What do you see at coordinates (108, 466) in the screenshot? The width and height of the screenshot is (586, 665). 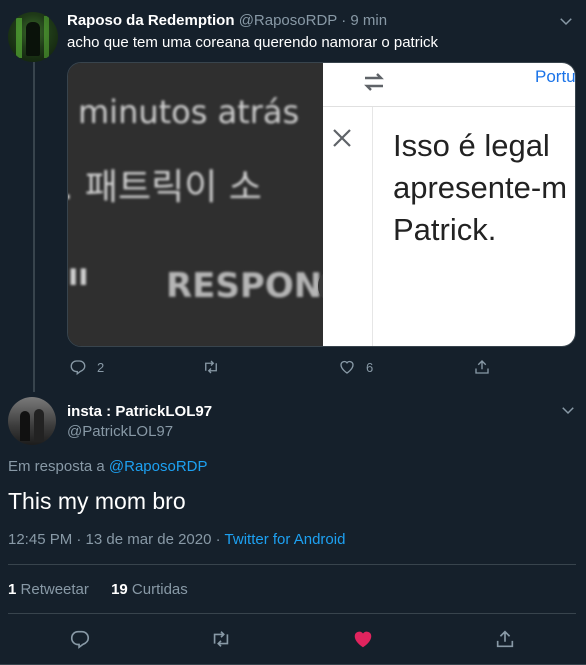 I see `reply-context: Em resposta a @RaposoRDP` at bounding box center [108, 466].